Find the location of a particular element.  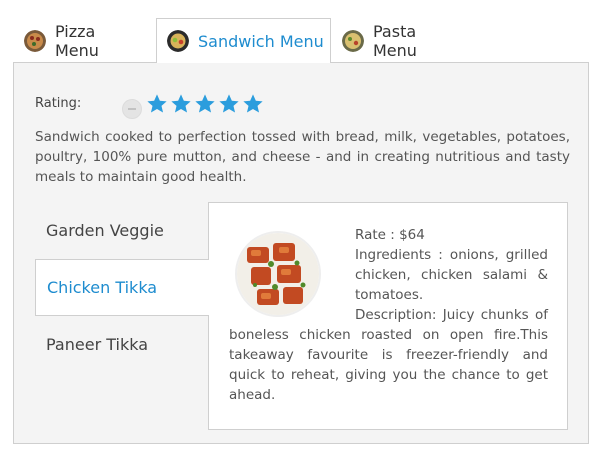

chicken-tikka-image is located at coordinates (278, 274).